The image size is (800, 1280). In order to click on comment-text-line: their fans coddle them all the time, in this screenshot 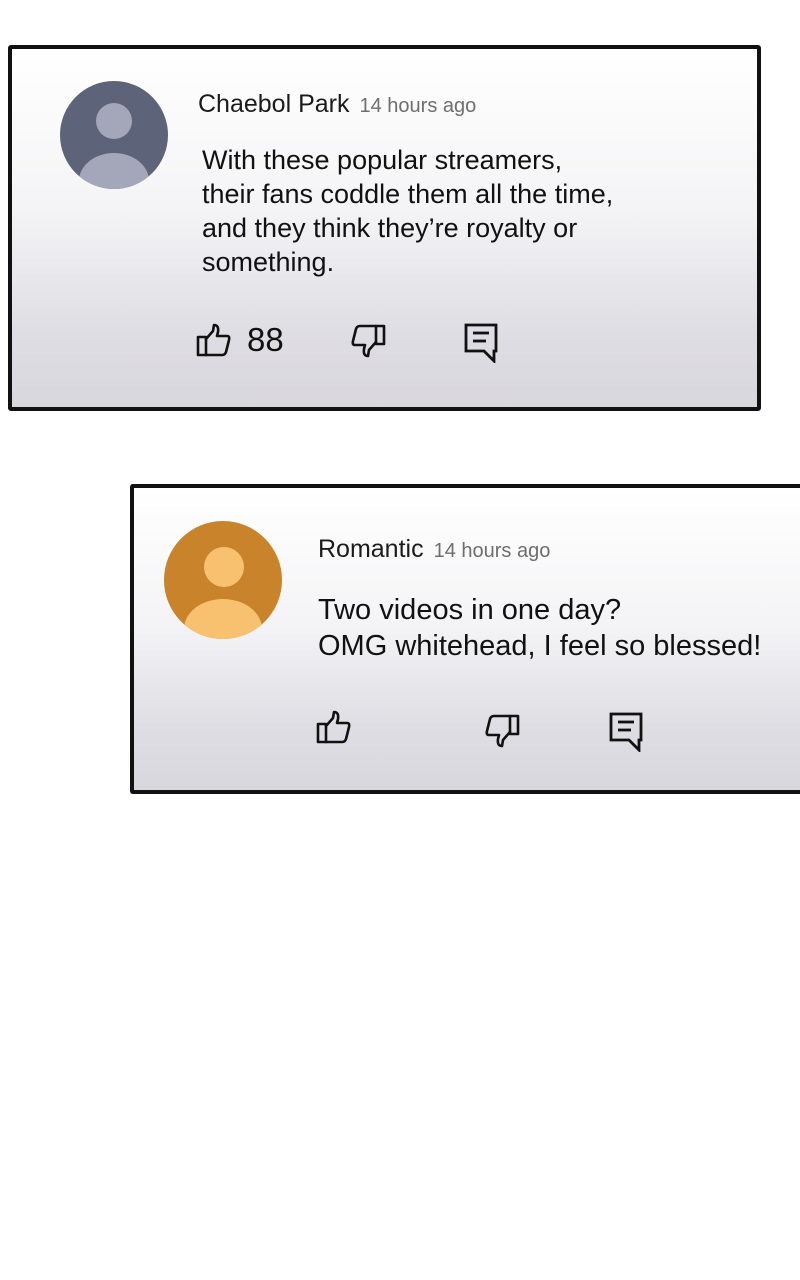, I will do `click(408, 194)`.